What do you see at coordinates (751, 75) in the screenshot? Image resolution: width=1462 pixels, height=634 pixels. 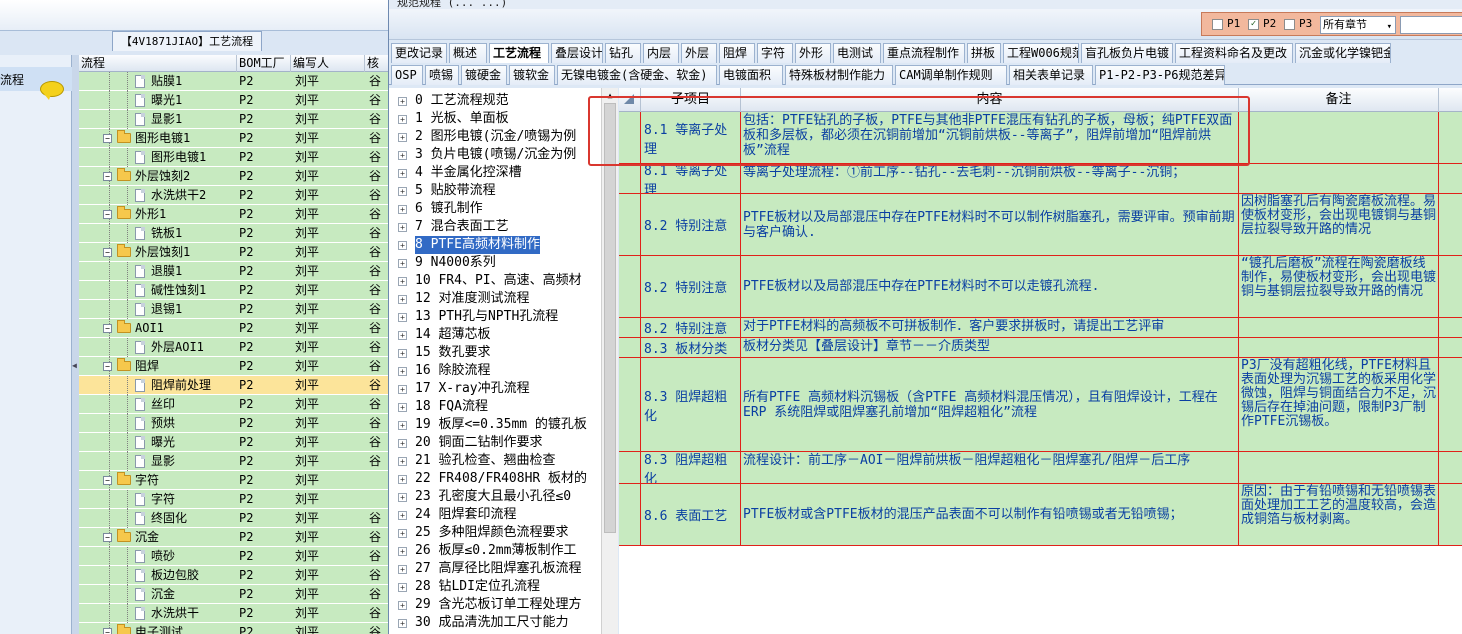 I see `tab-item: 电镀面积` at bounding box center [751, 75].